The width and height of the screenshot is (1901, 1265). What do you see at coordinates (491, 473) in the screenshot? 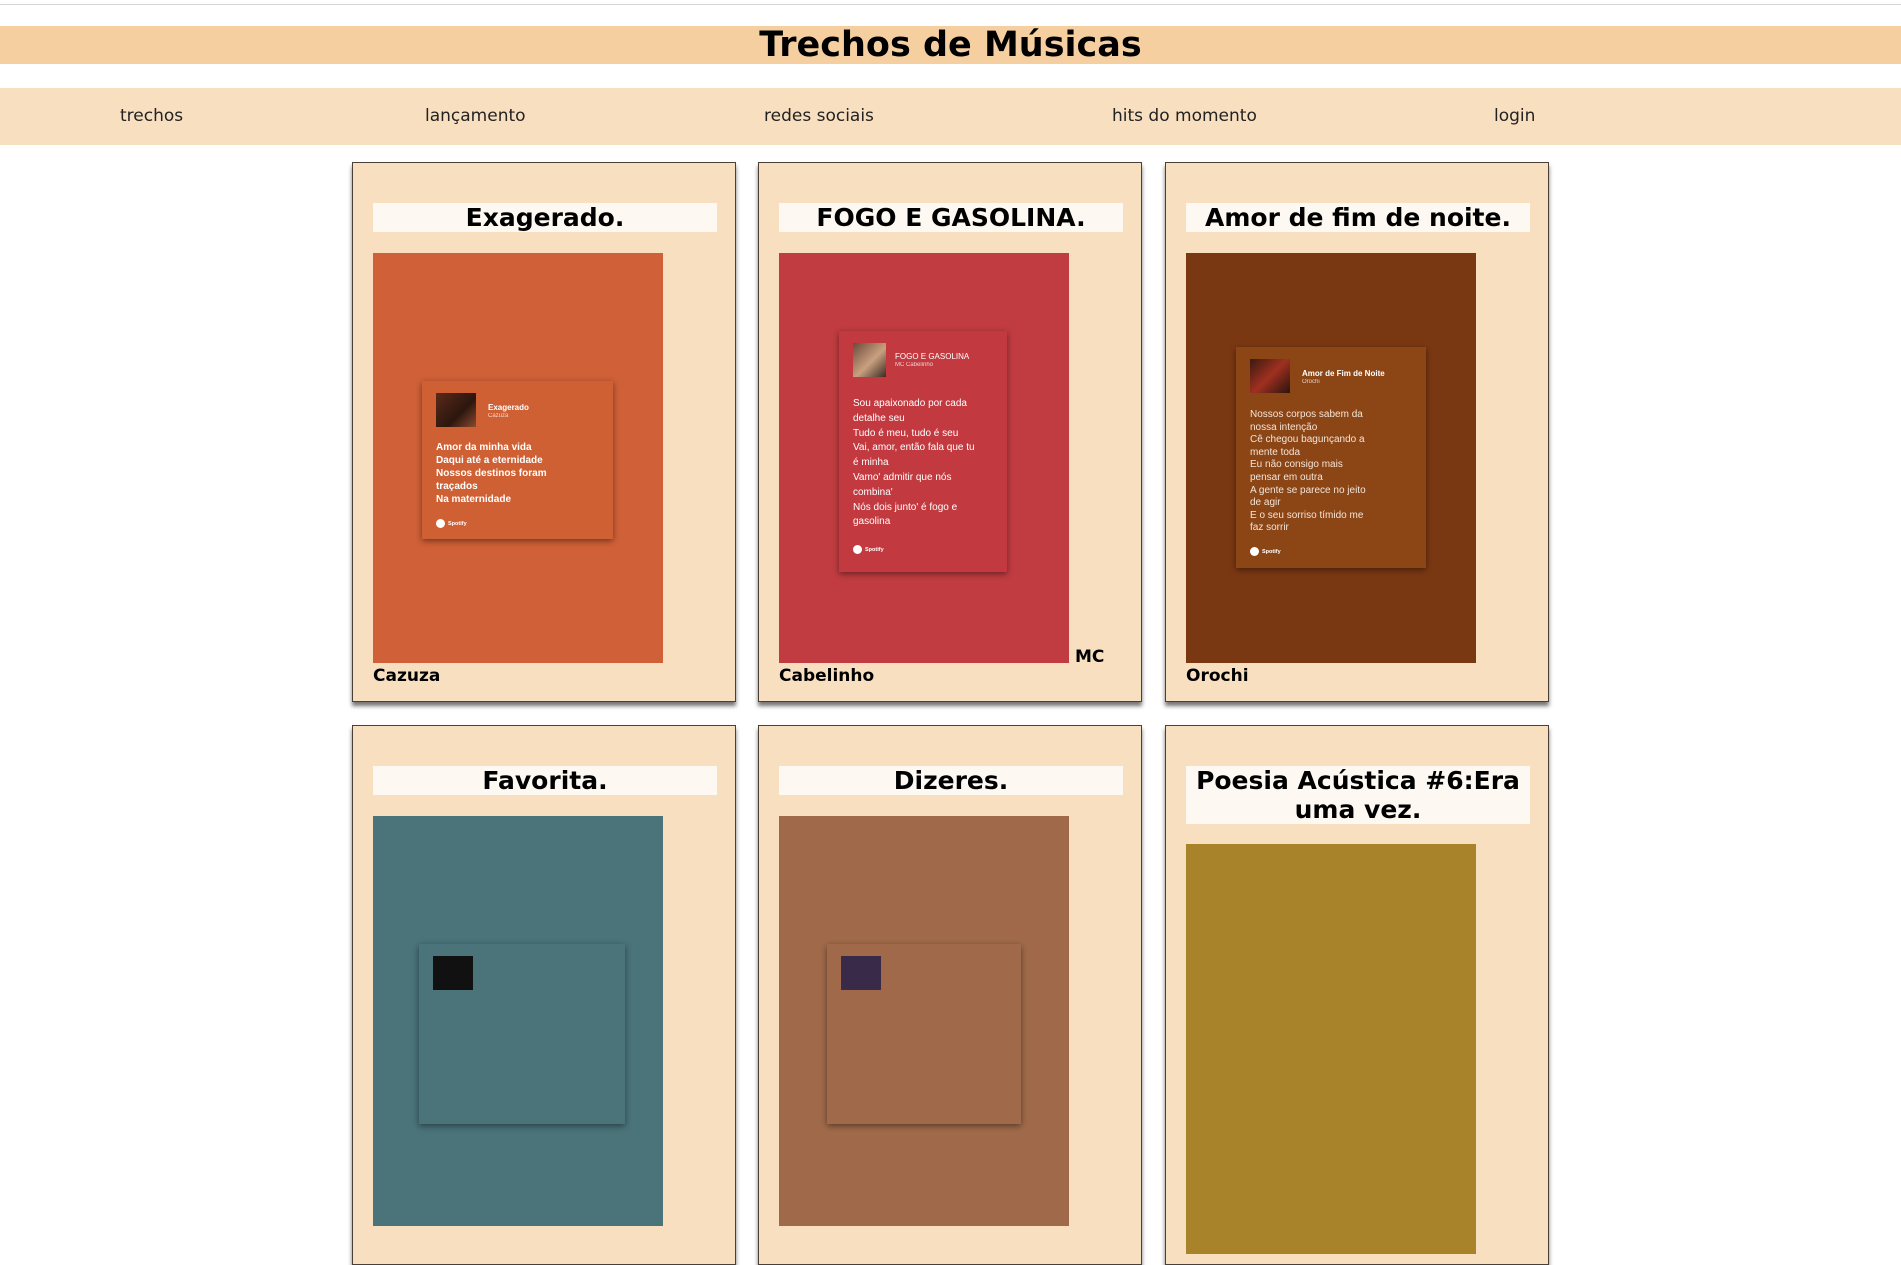
I see `lyric-line: Nossos destinos foram` at bounding box center [491, 473].